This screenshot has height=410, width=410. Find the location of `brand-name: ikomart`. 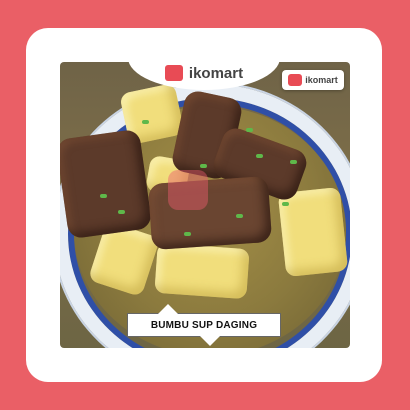

brand-name: ikomart is located at coordinates (216, 73).